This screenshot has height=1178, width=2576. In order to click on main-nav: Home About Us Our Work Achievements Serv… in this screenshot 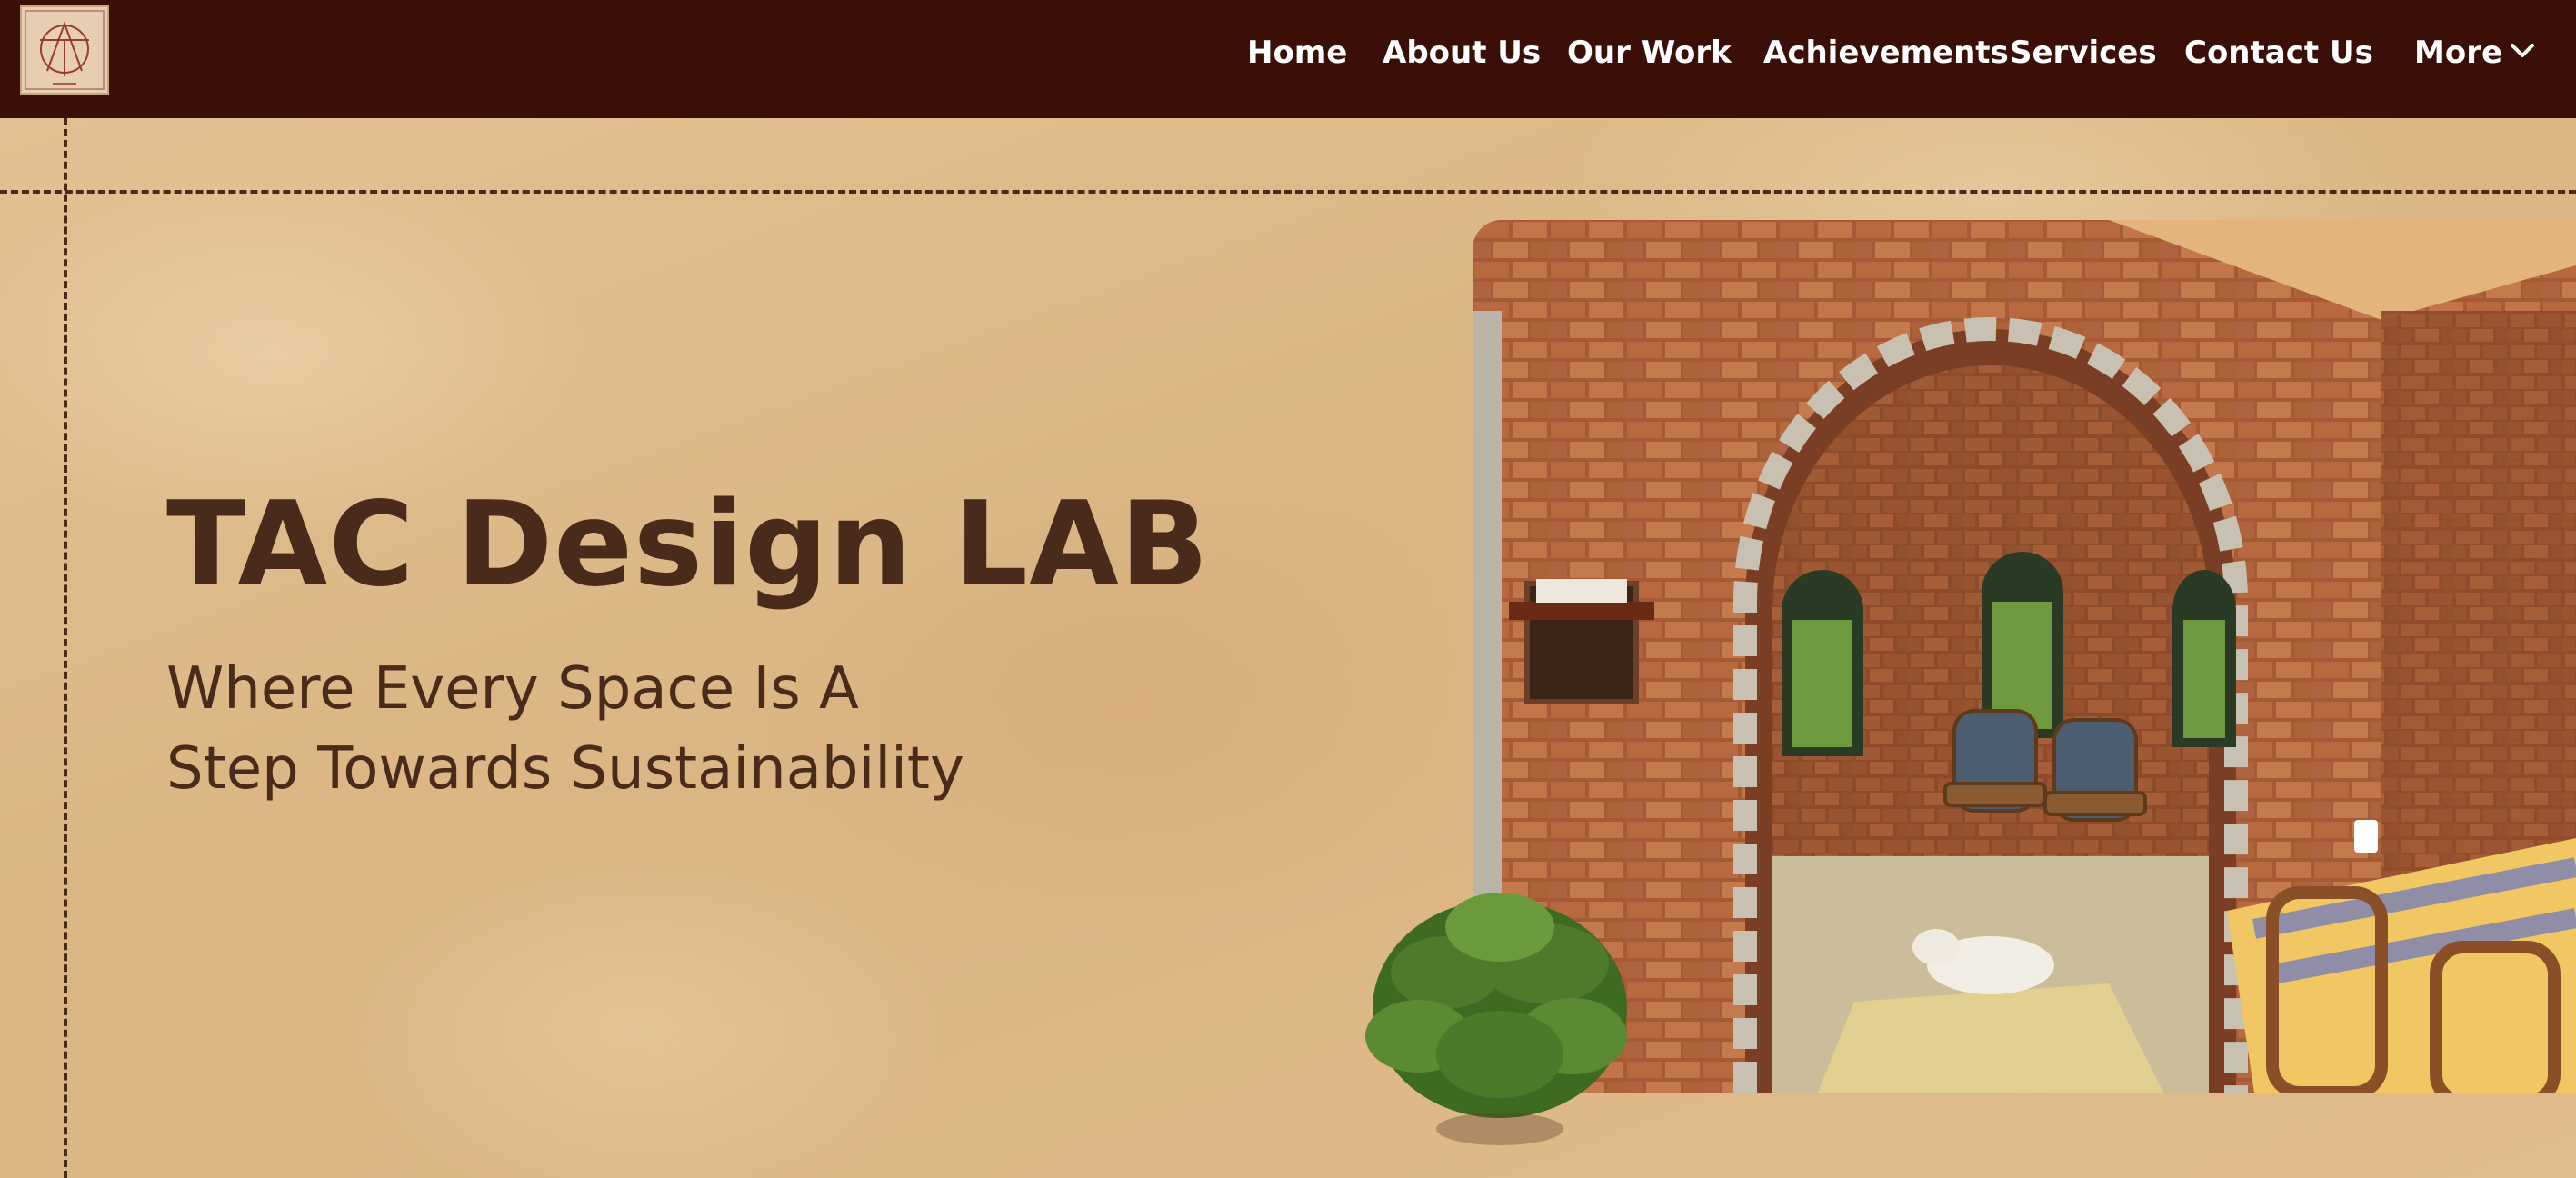, I will do `click(1288, 52)`.